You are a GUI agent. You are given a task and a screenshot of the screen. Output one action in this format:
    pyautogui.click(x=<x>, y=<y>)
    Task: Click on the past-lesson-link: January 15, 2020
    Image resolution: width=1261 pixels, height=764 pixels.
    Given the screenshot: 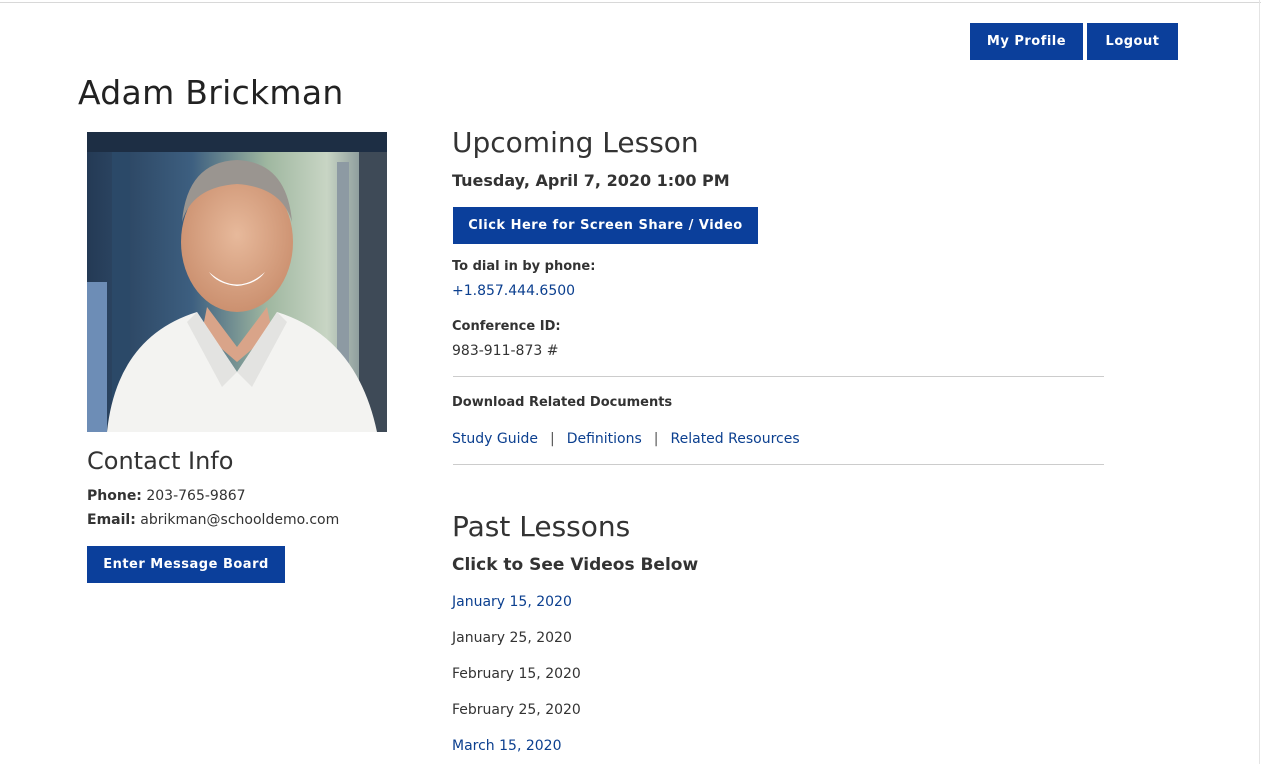 What is the action you would take?
    pyautogui.click(x=512, y=602)
    